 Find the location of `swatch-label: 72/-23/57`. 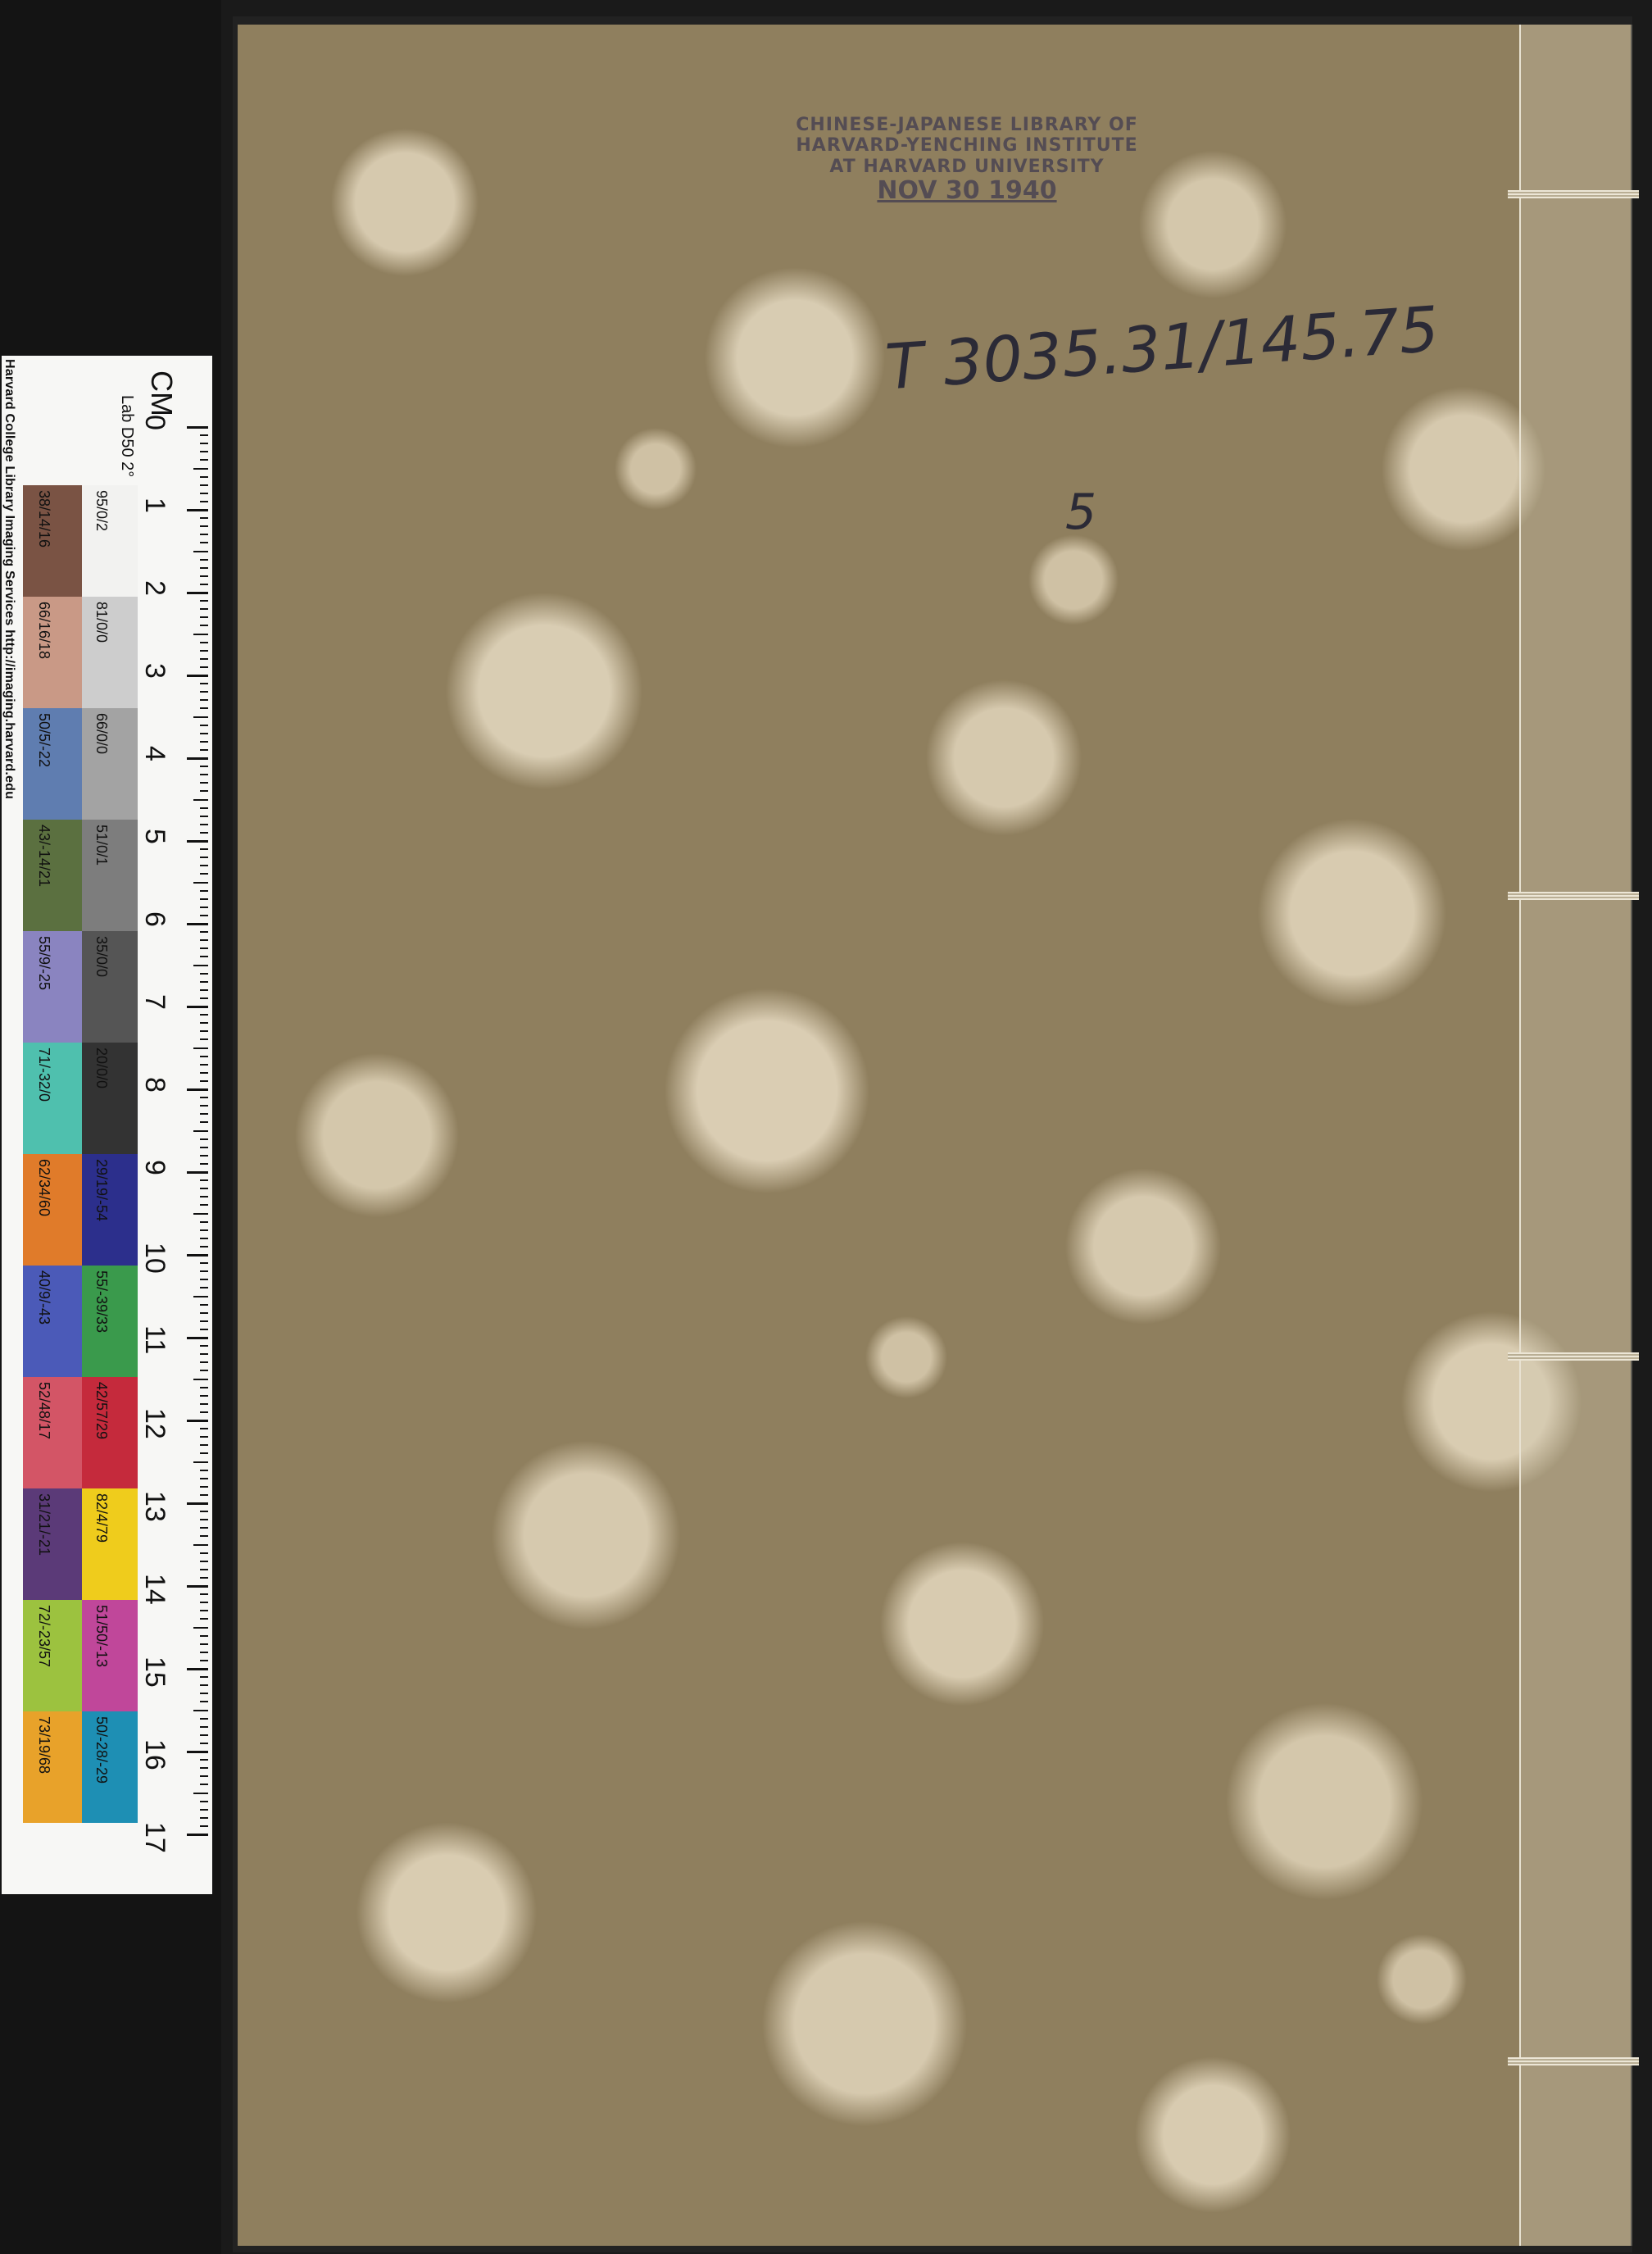

swatch-label: 72/-23/57 is located at coordinates (44, 1636).